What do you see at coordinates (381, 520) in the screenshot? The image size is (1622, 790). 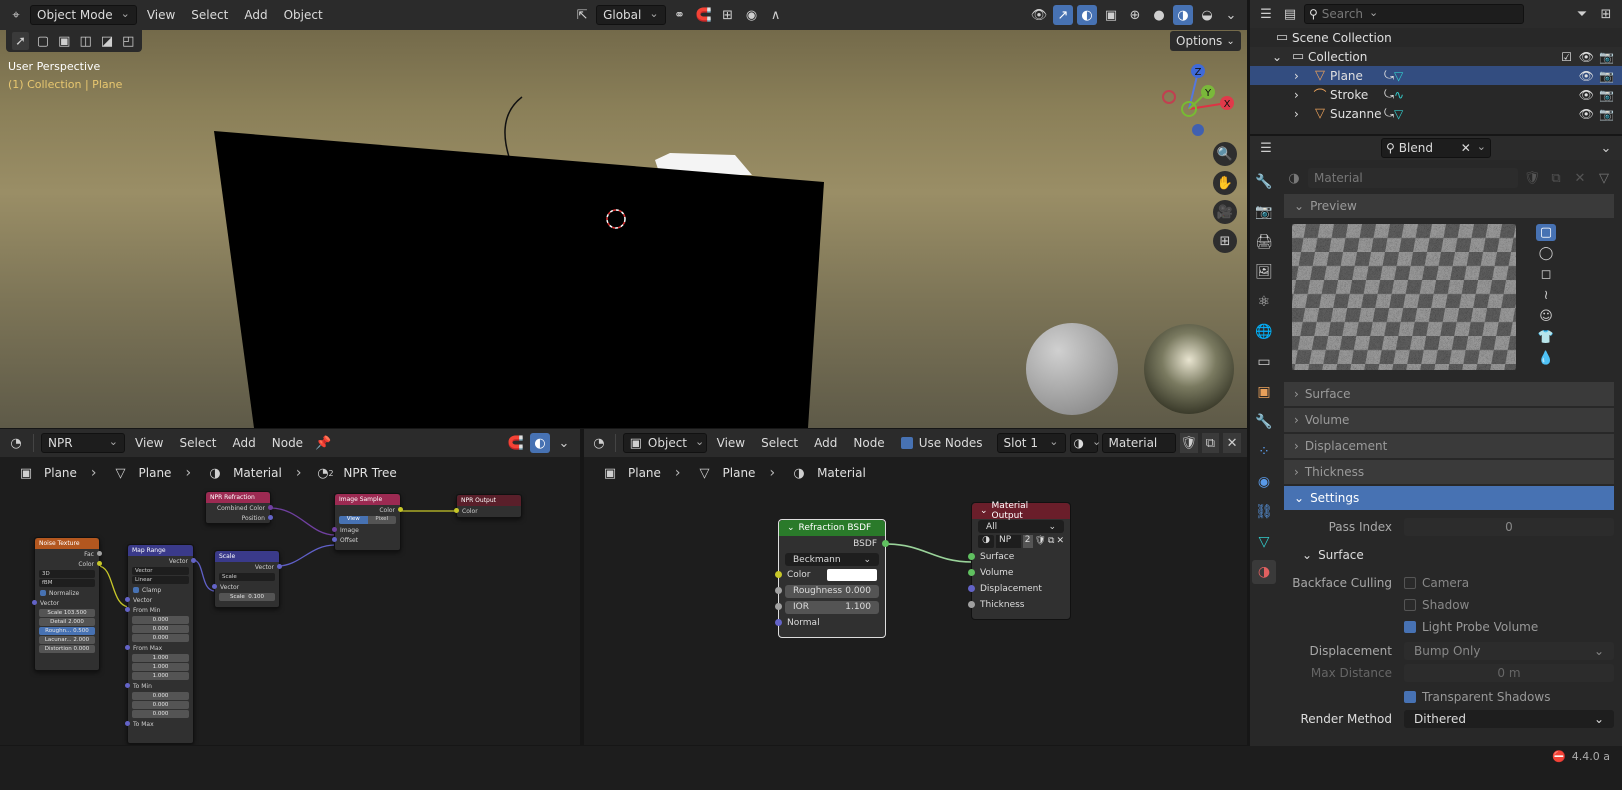 I see `pixel-option: Pixel` at bounding box center [381, 520].